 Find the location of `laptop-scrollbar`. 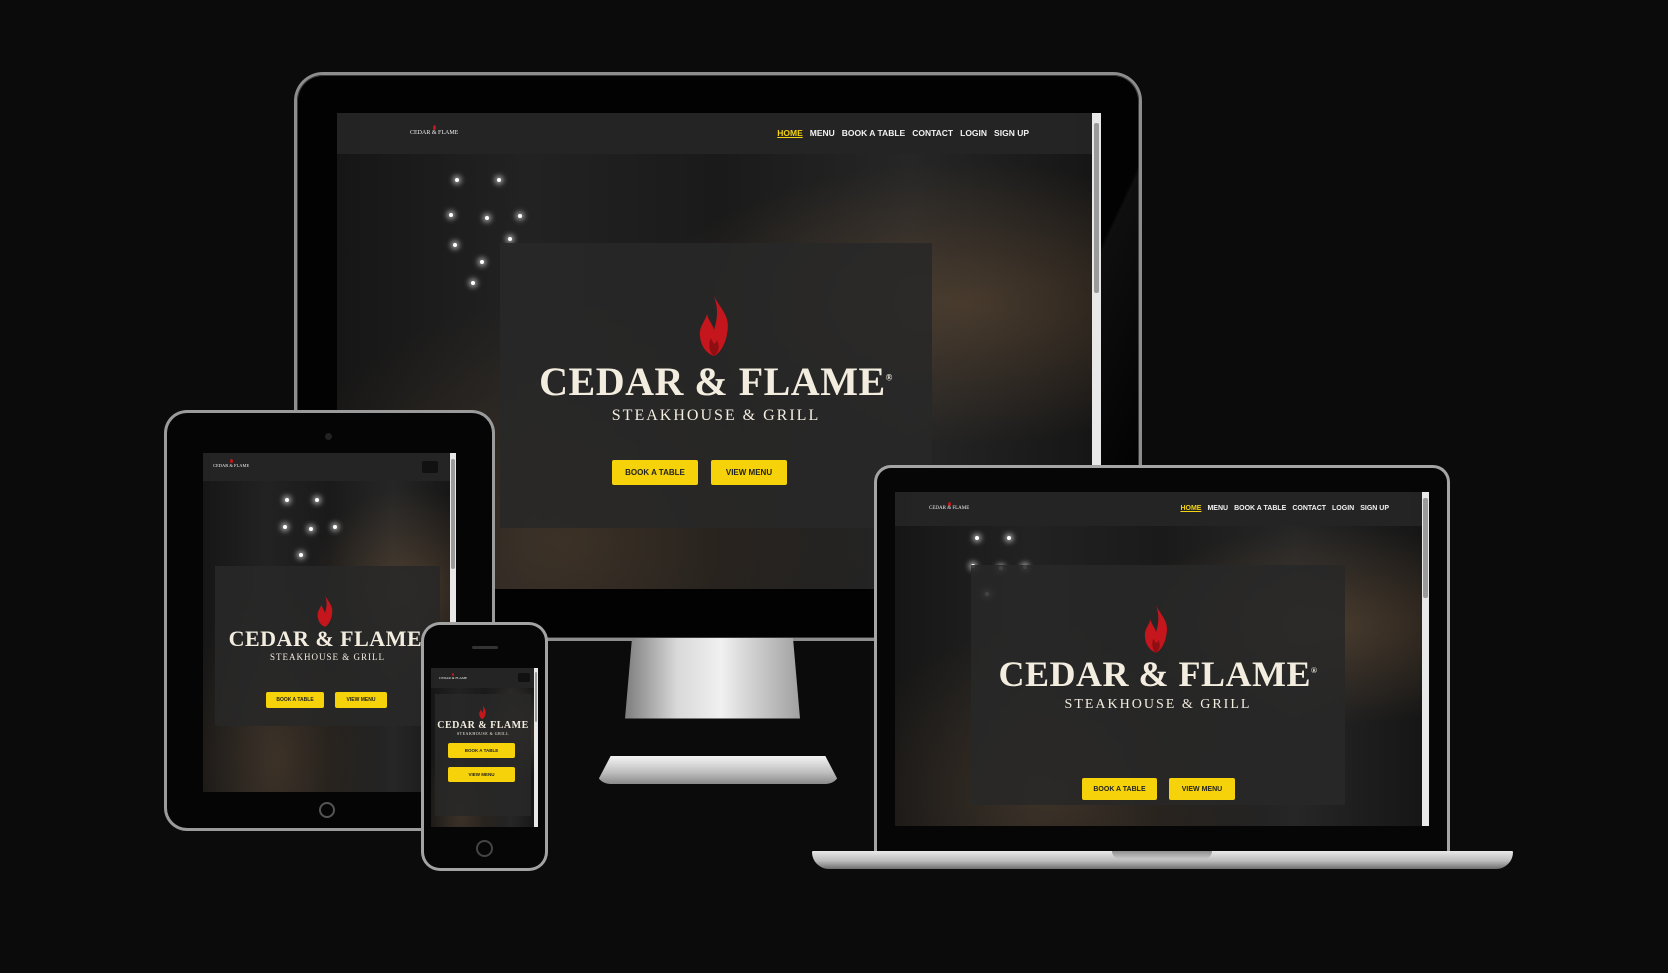

laptop-scrollbar is located at coordinates (1425, 659).